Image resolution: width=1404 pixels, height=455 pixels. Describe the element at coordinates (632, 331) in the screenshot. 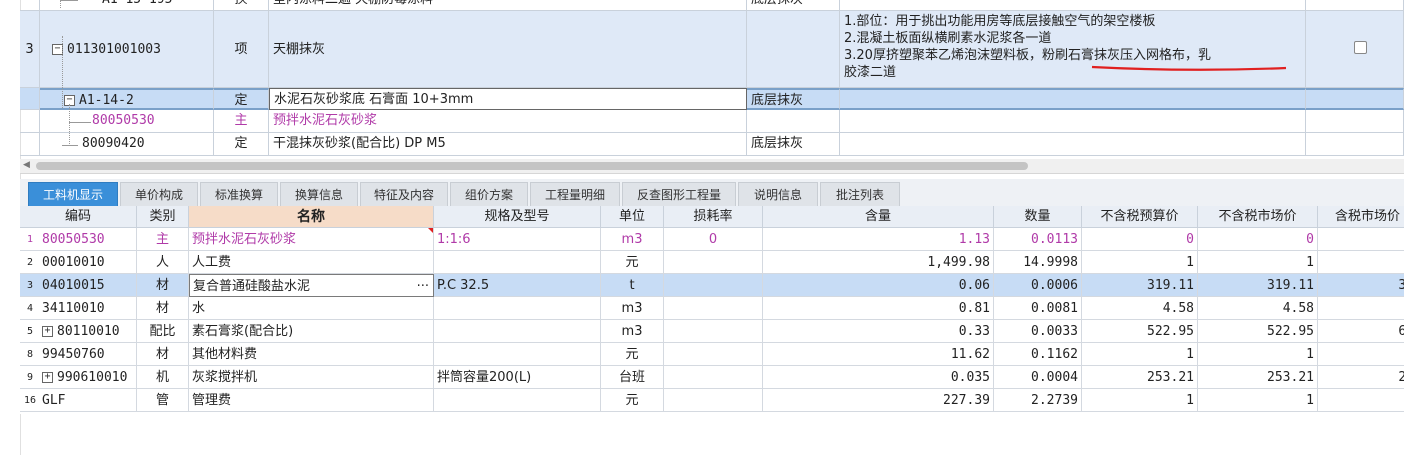

I see `resource-unit: m3` at that location.